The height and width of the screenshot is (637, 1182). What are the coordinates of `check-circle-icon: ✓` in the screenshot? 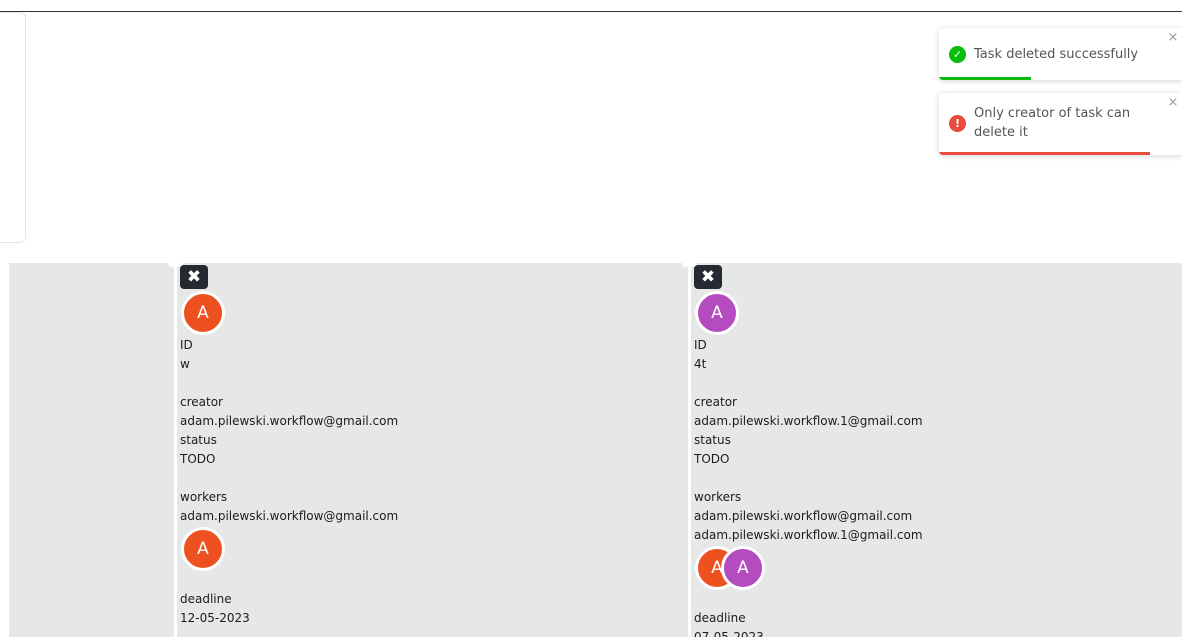 It's located at (957, 54).